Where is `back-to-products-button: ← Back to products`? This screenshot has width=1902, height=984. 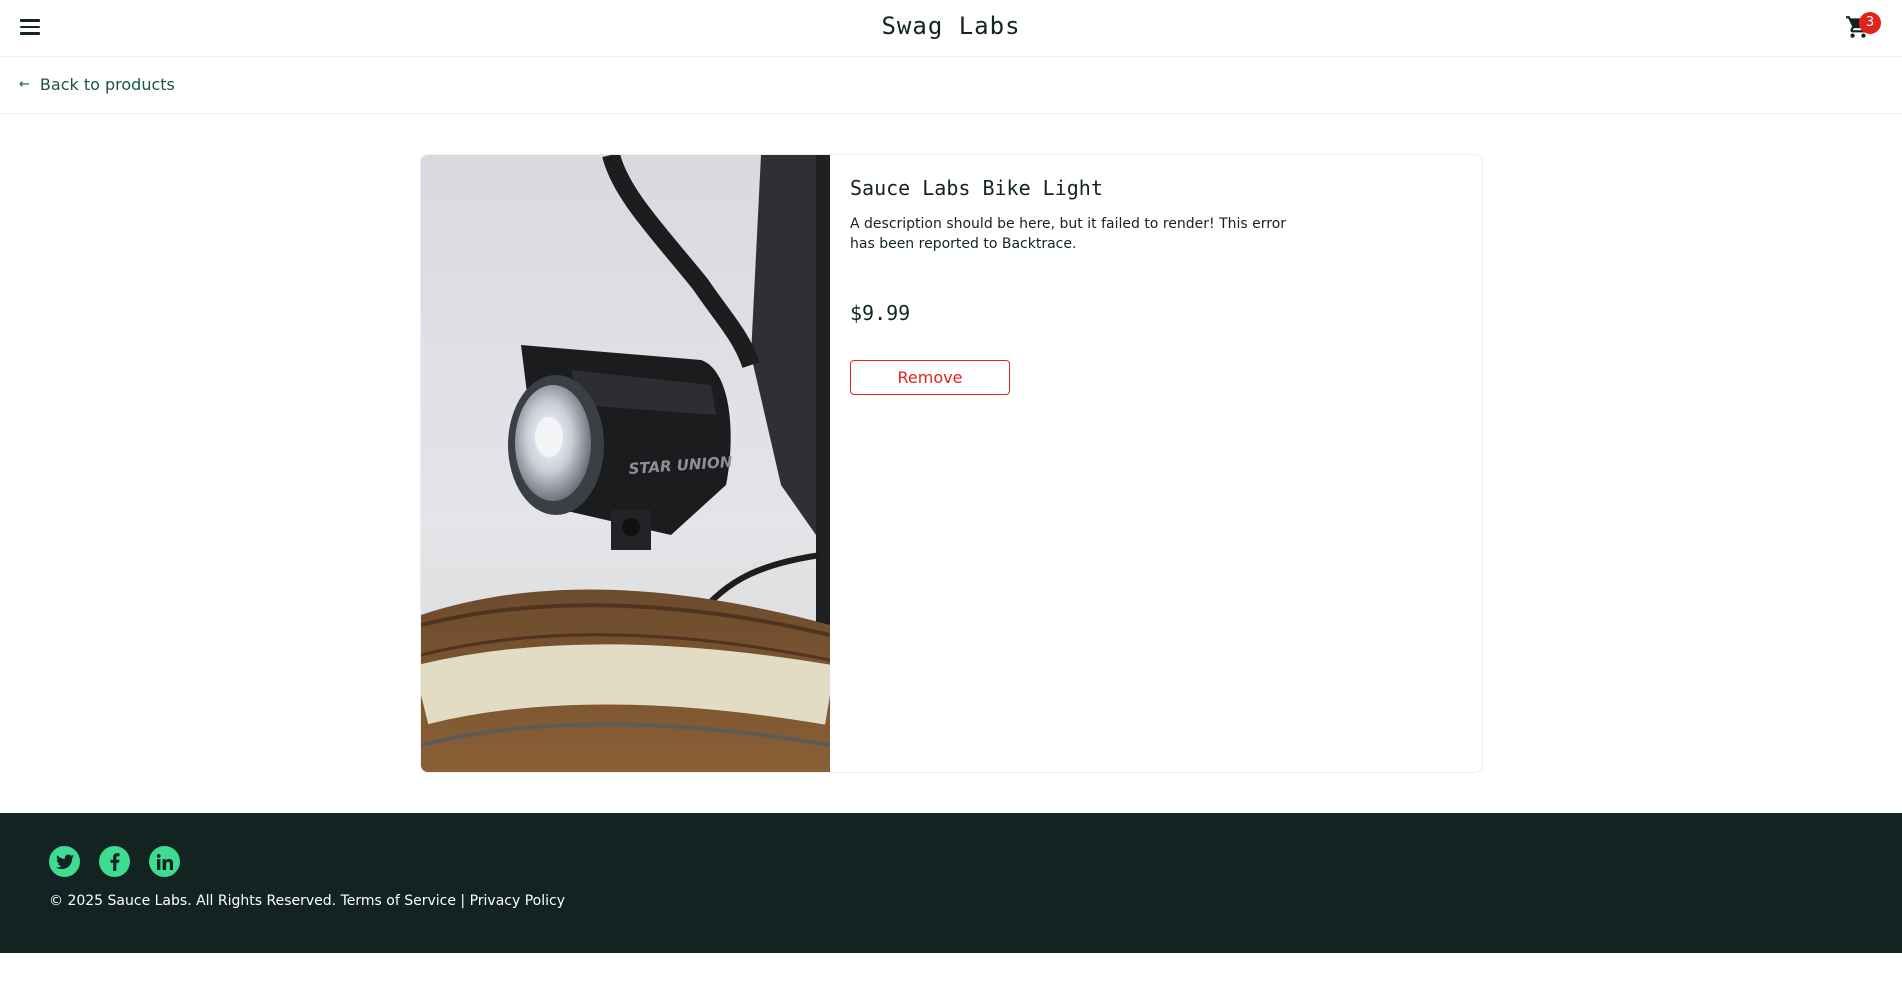 back-to-products-button: ← Back to products is located at coordinates (97, 84).